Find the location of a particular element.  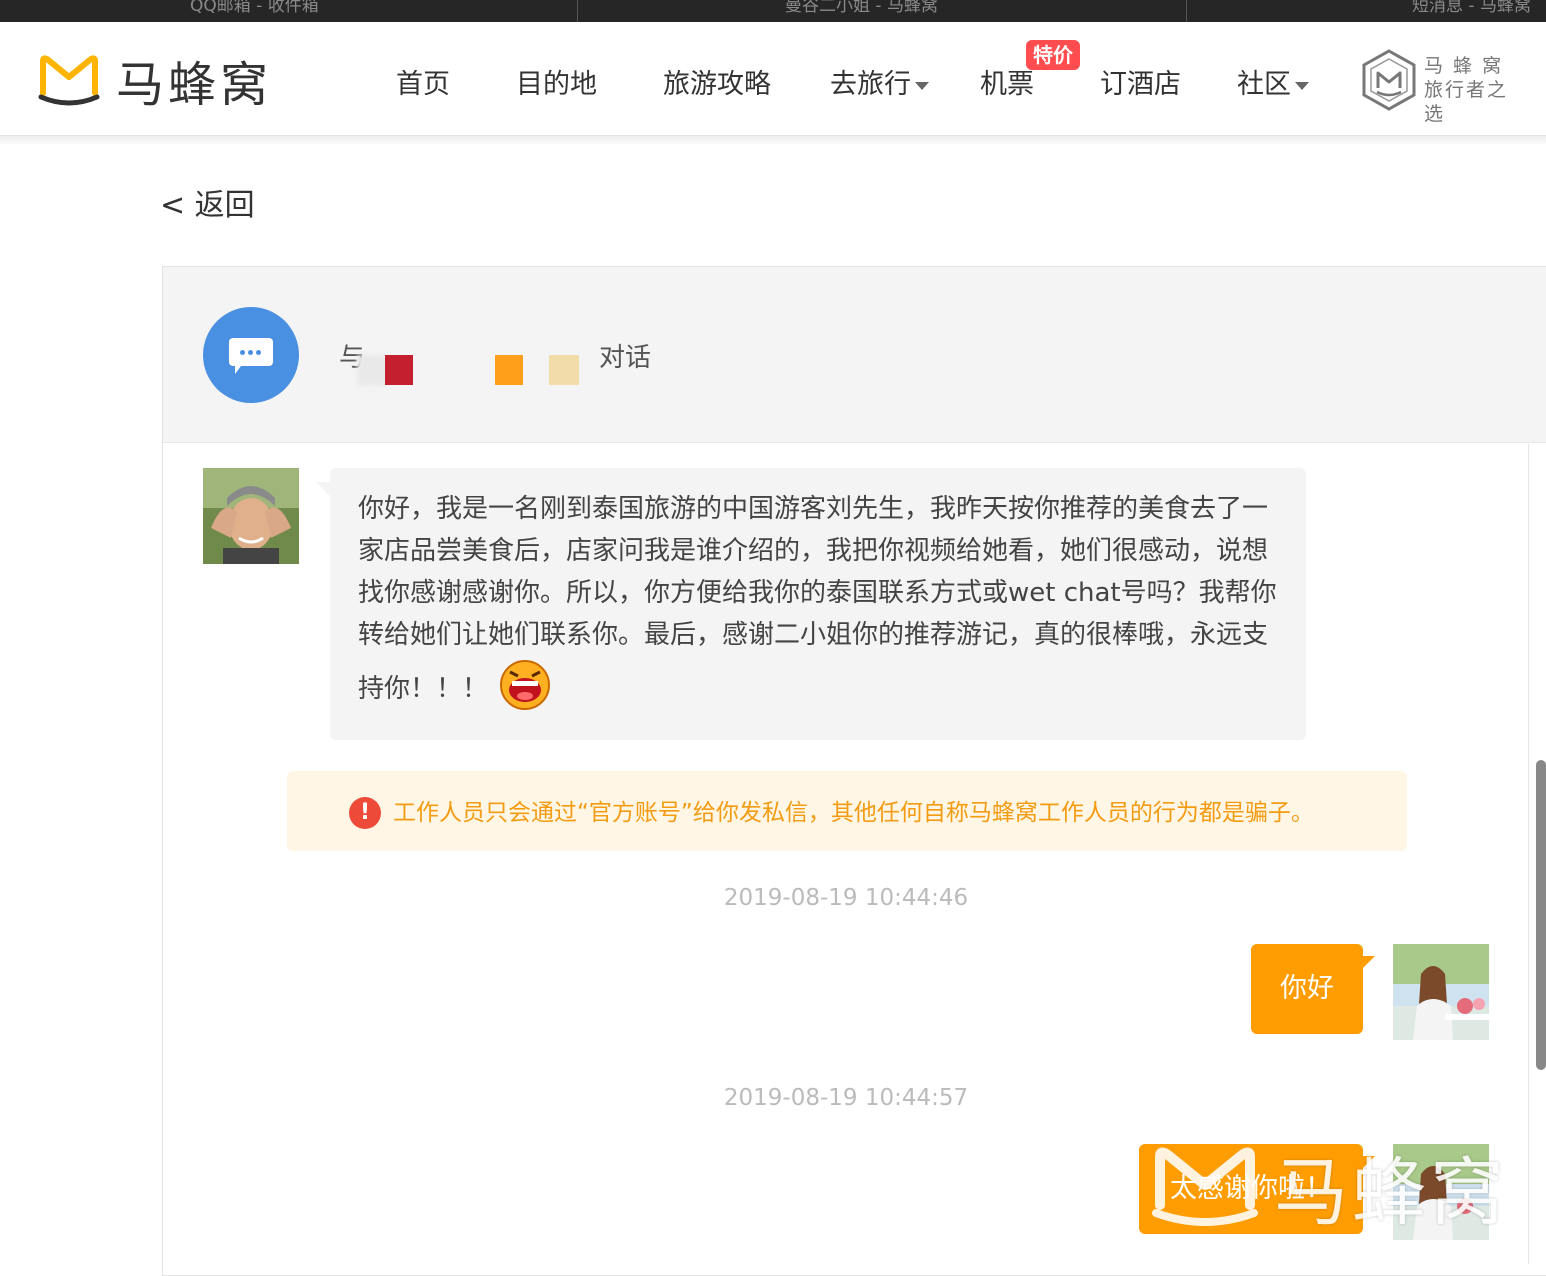

browser-tab-strip: QQ邮箱 - 收件箱 曼谷二小姐 - 马蜂窝 短消息 - 马蜂窝 is located at coordinates (773, 11).